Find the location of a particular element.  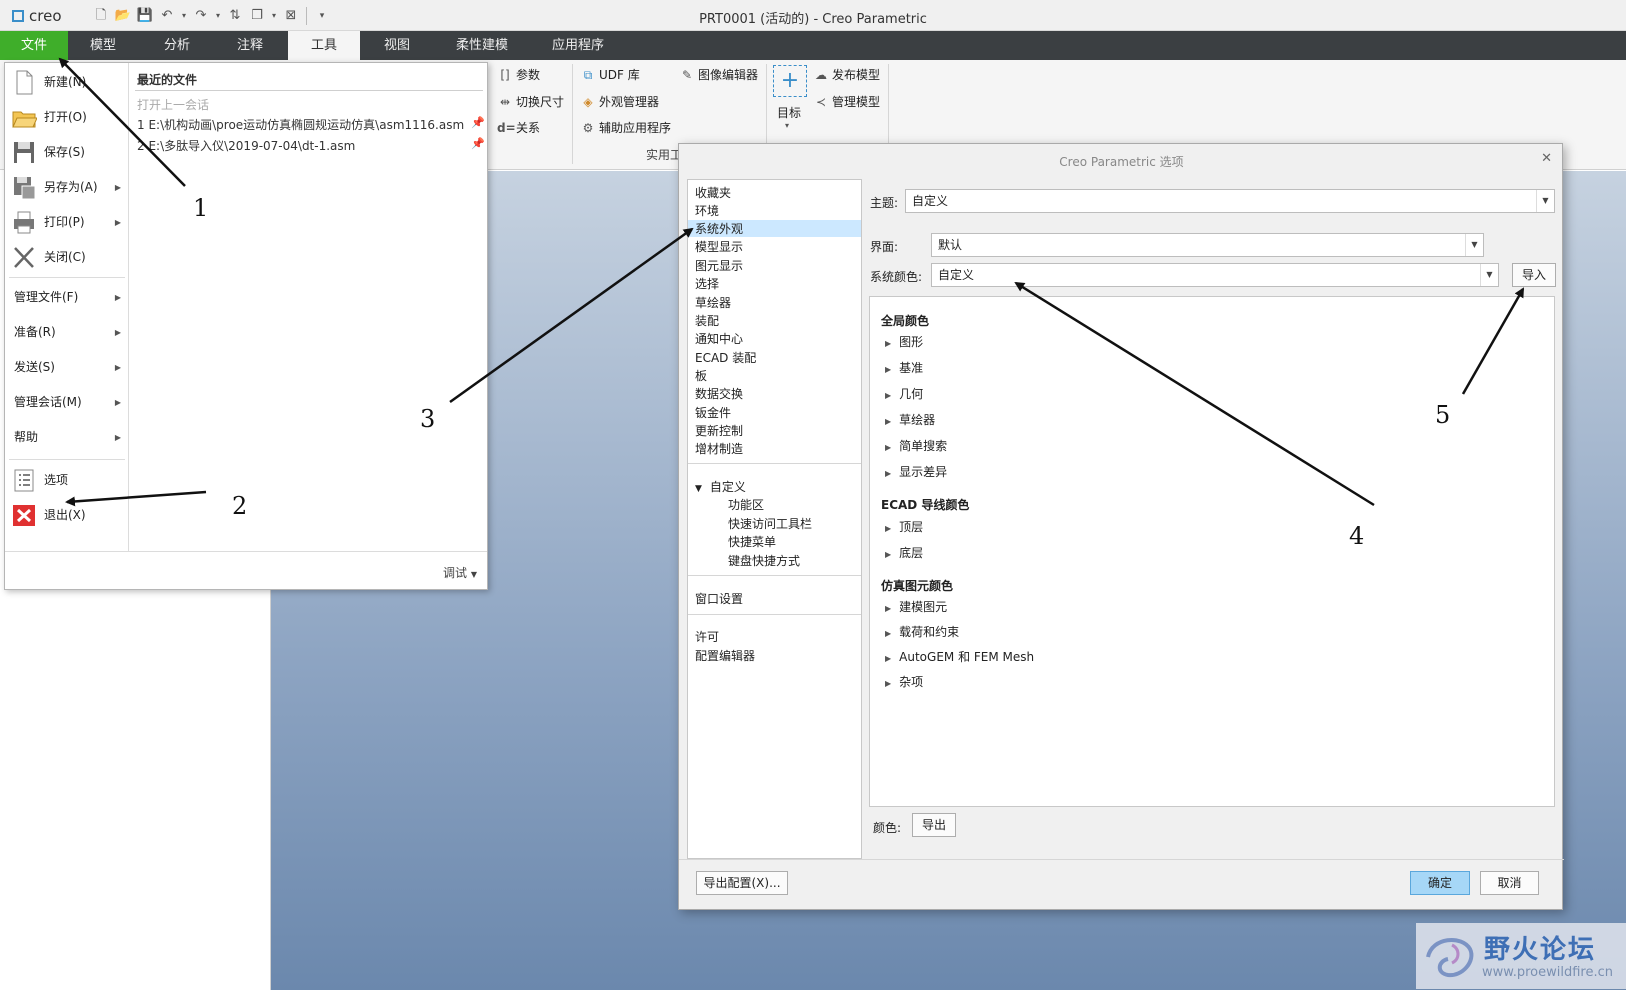

annotation-label-4: 4 is located at coordinates (1357, 536).